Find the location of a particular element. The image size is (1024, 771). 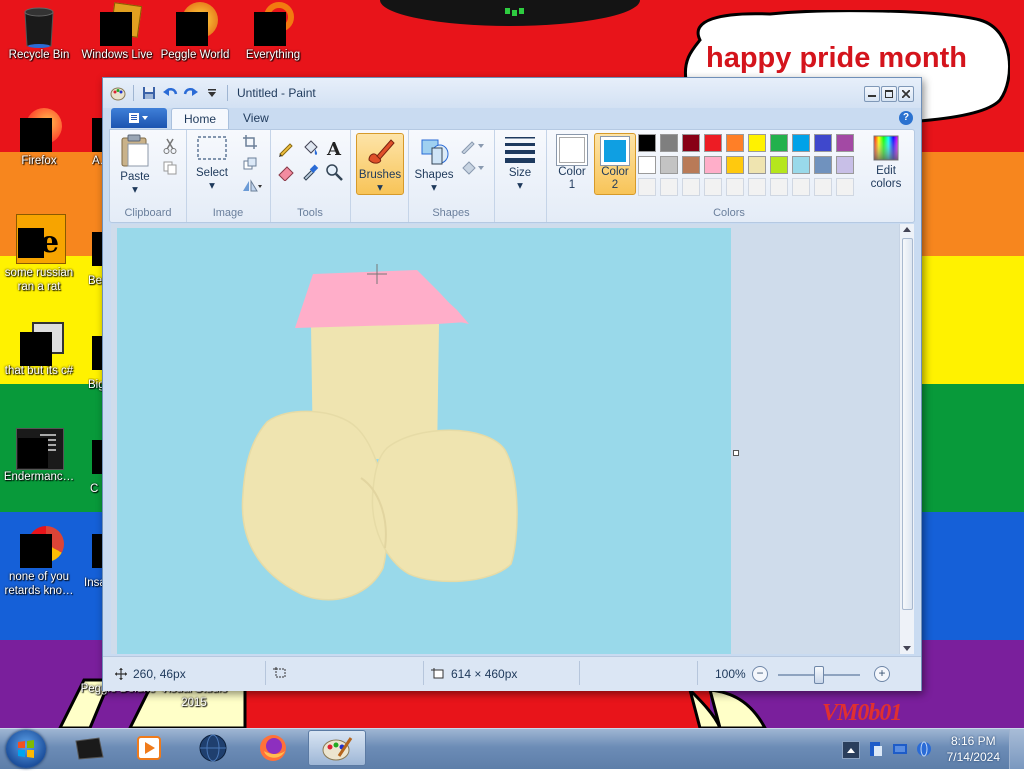

desktop-icon-peggle-world: Peggle World is located at coordinates (195, 32).